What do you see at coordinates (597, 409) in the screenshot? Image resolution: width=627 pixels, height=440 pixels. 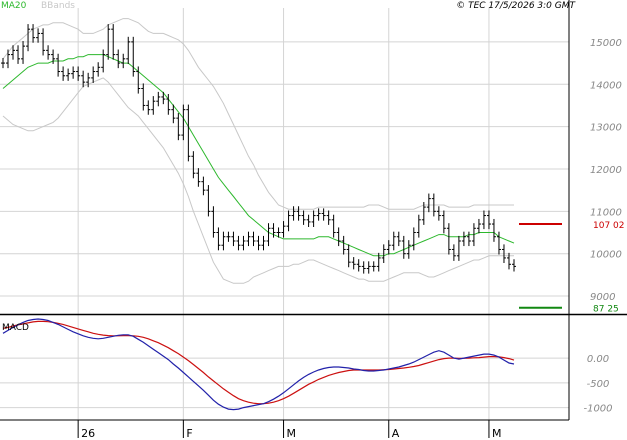 I see `macd-tick-label: -1000` at bounding box center [597, 409].